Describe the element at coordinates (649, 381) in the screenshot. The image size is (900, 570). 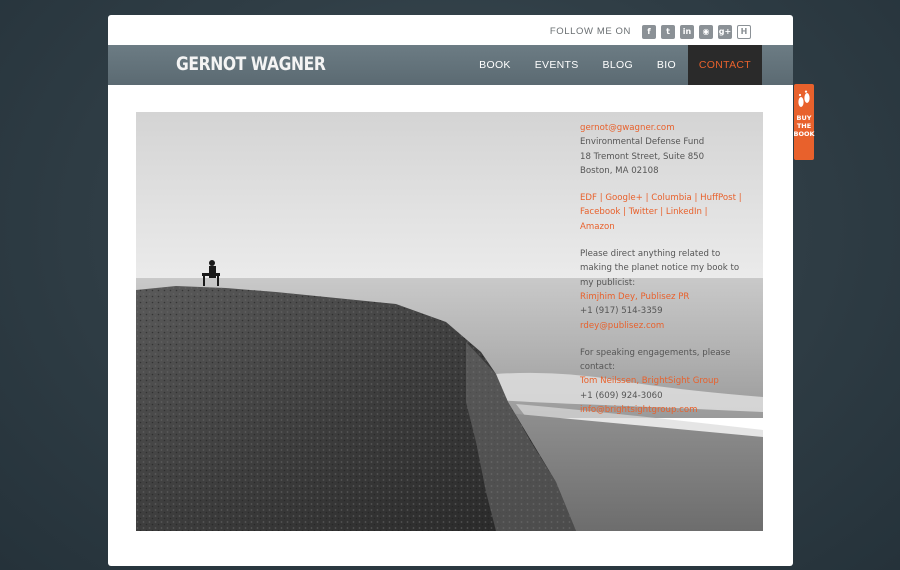
I see `speaking-name-link: Tom Neilssen, BrightSight Group` at that location.